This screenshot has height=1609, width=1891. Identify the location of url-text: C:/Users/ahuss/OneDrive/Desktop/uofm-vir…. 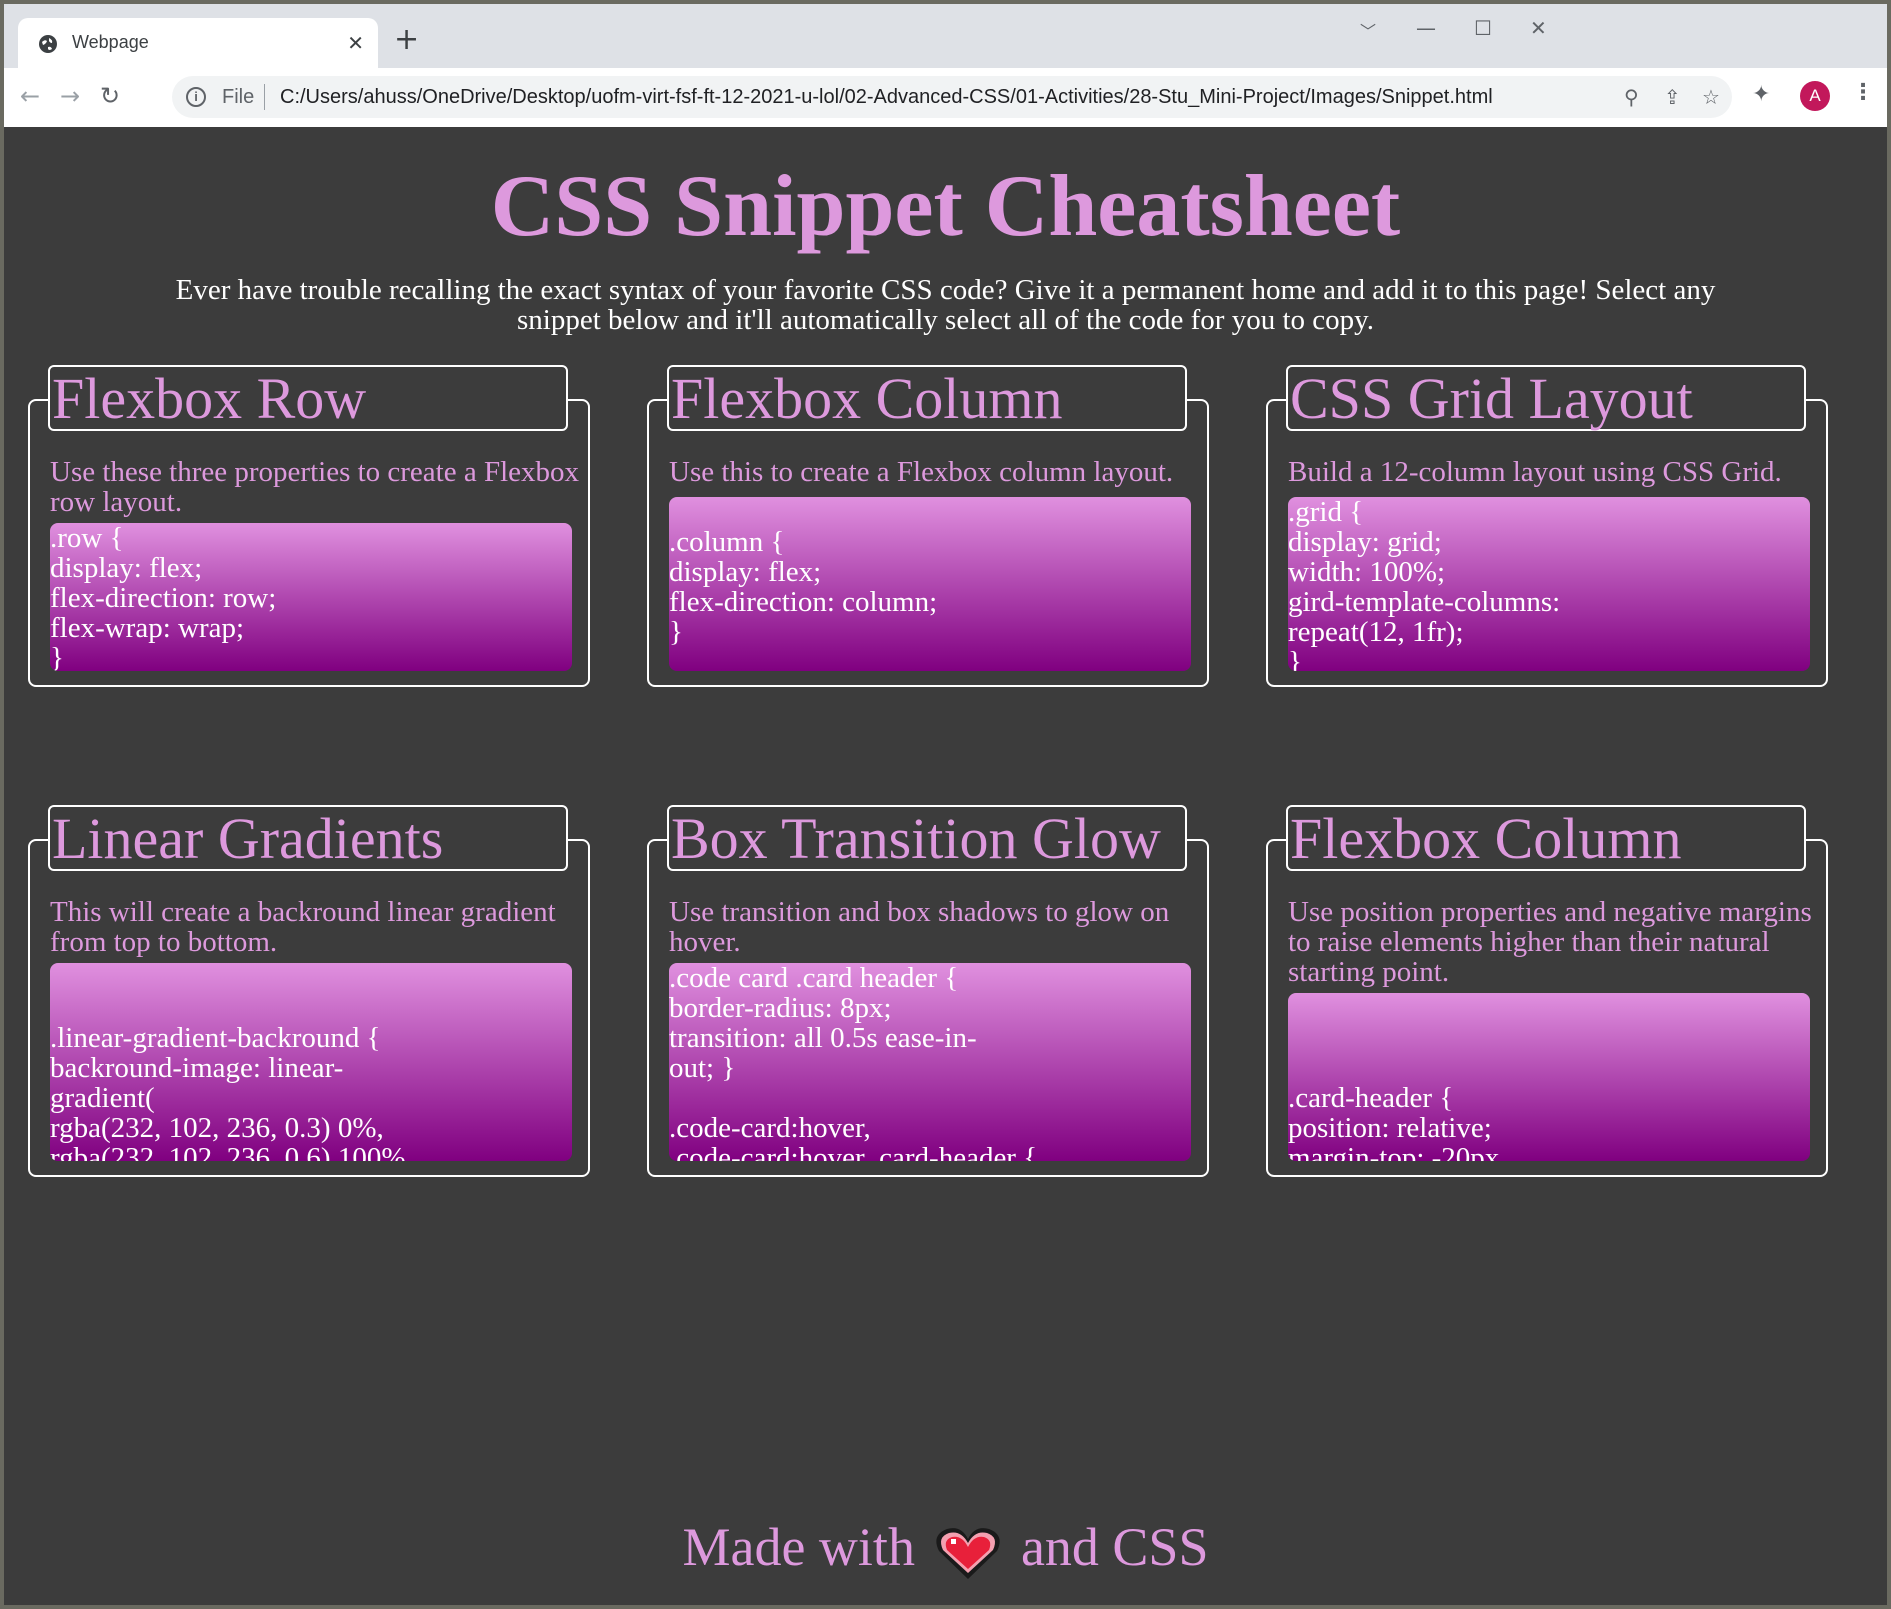
(886, 97).